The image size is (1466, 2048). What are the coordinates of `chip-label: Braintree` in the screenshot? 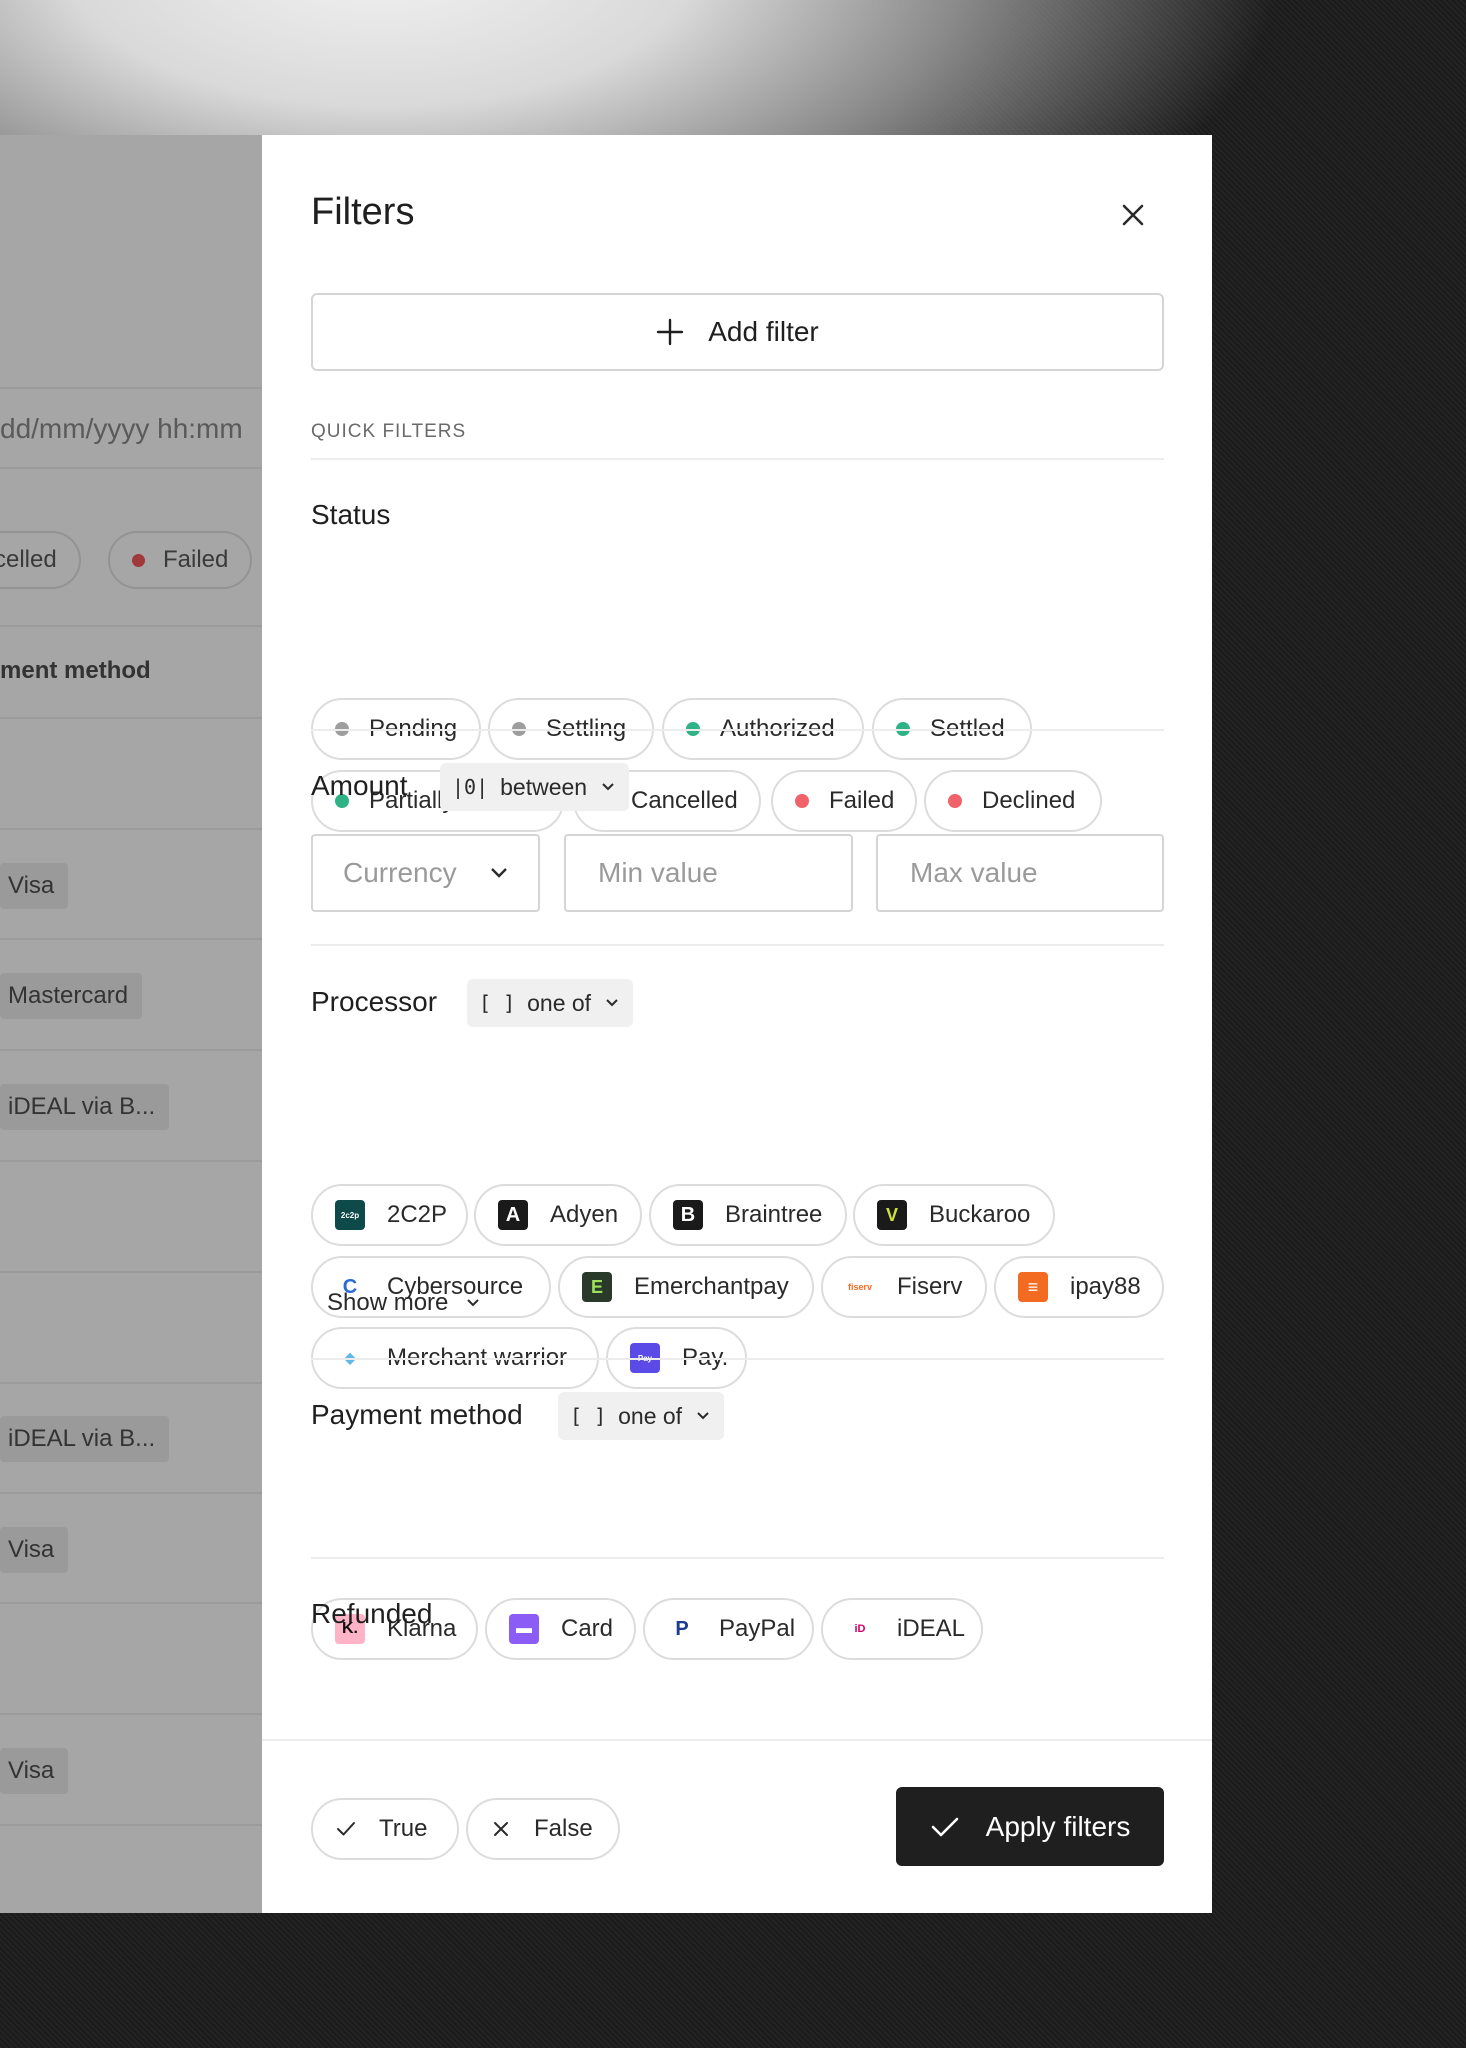 It's located at (774, 1214).